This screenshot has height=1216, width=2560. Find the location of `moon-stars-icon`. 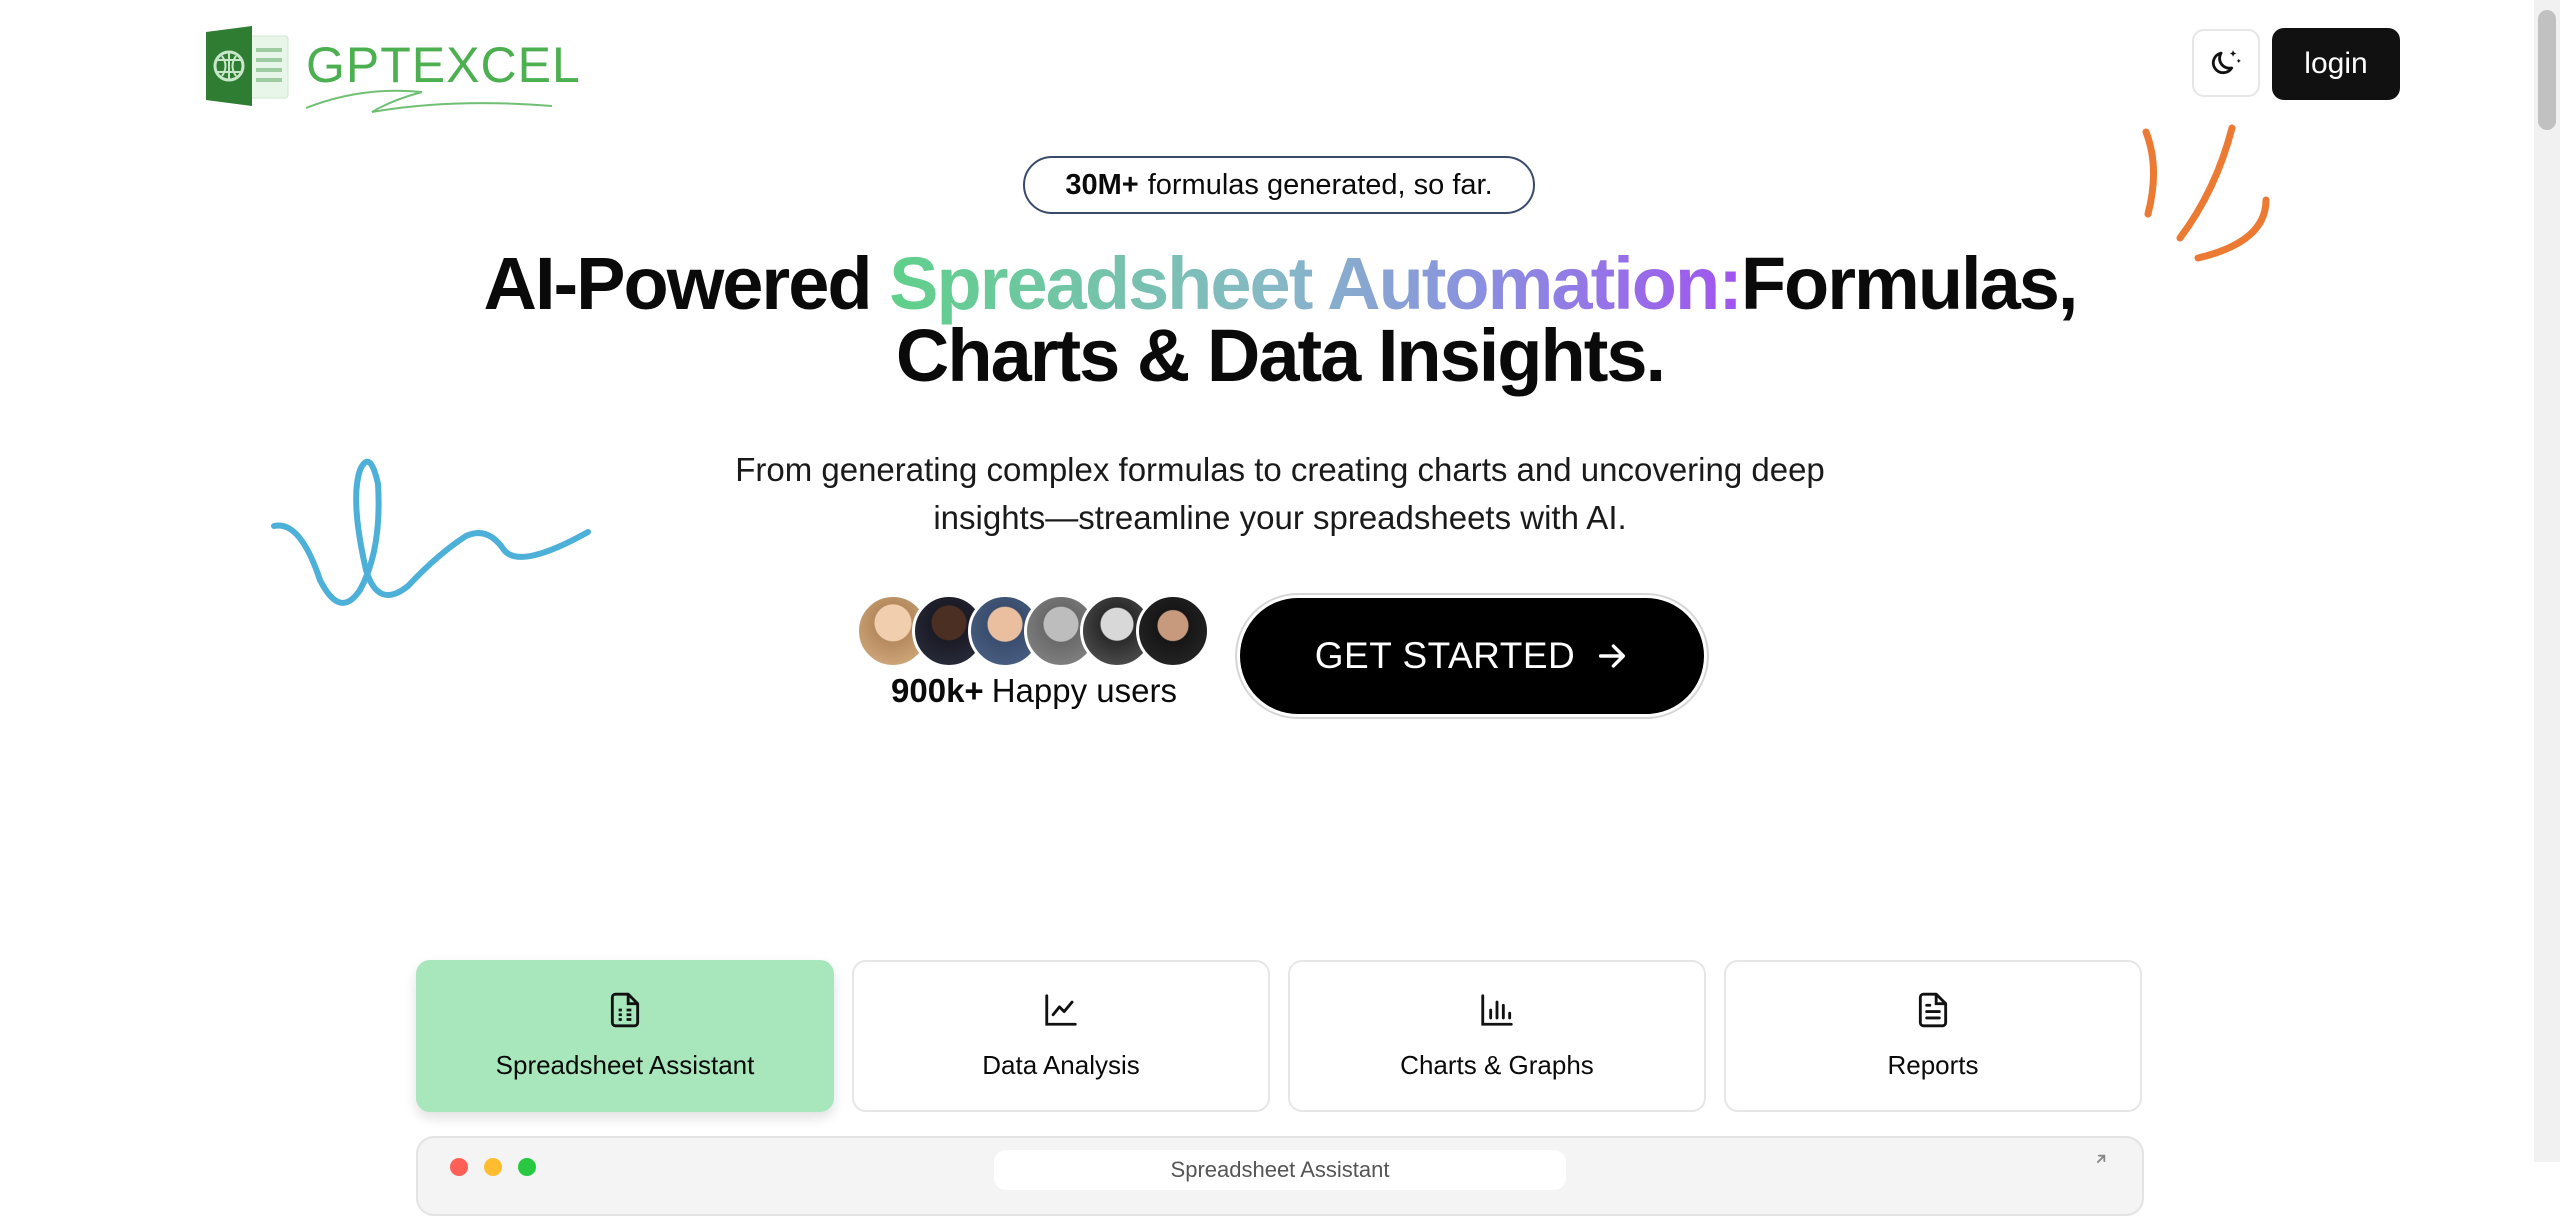

moon-stars-icon is located at coordinates (2226, 62).